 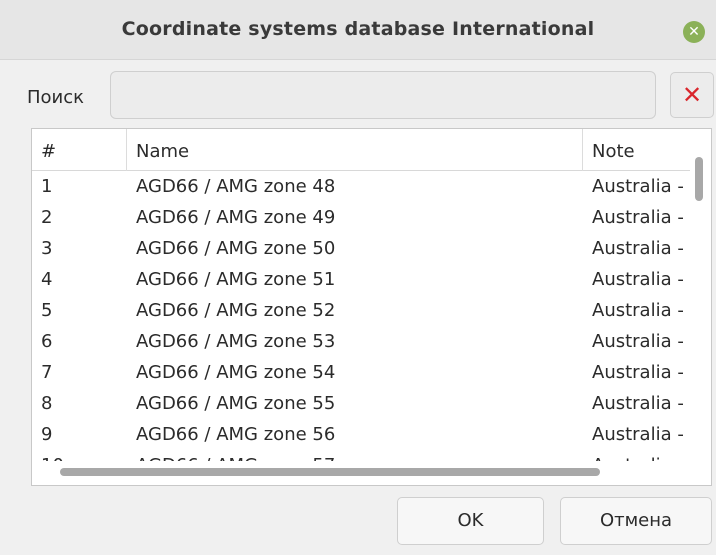 I want to click on row-name: AGD66 / AMG zone 49, so click(x=236, y=217).